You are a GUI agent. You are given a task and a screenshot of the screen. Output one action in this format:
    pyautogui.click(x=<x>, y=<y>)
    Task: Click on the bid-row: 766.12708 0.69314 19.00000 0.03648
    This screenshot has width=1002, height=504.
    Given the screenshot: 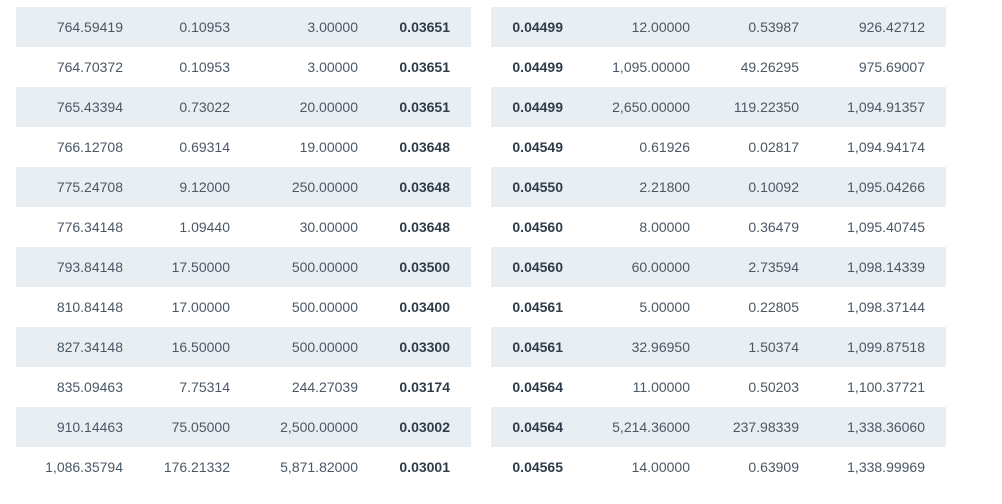 What is the action you would take?
    pyautogui.click(x=243, y=147)
    